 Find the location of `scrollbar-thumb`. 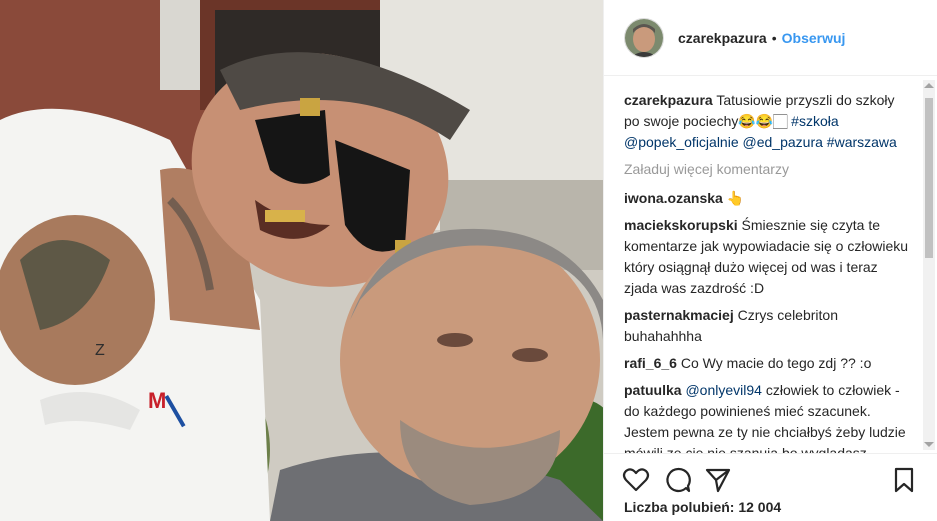

scrollbar-thumb is located at coordinates (929, 178).